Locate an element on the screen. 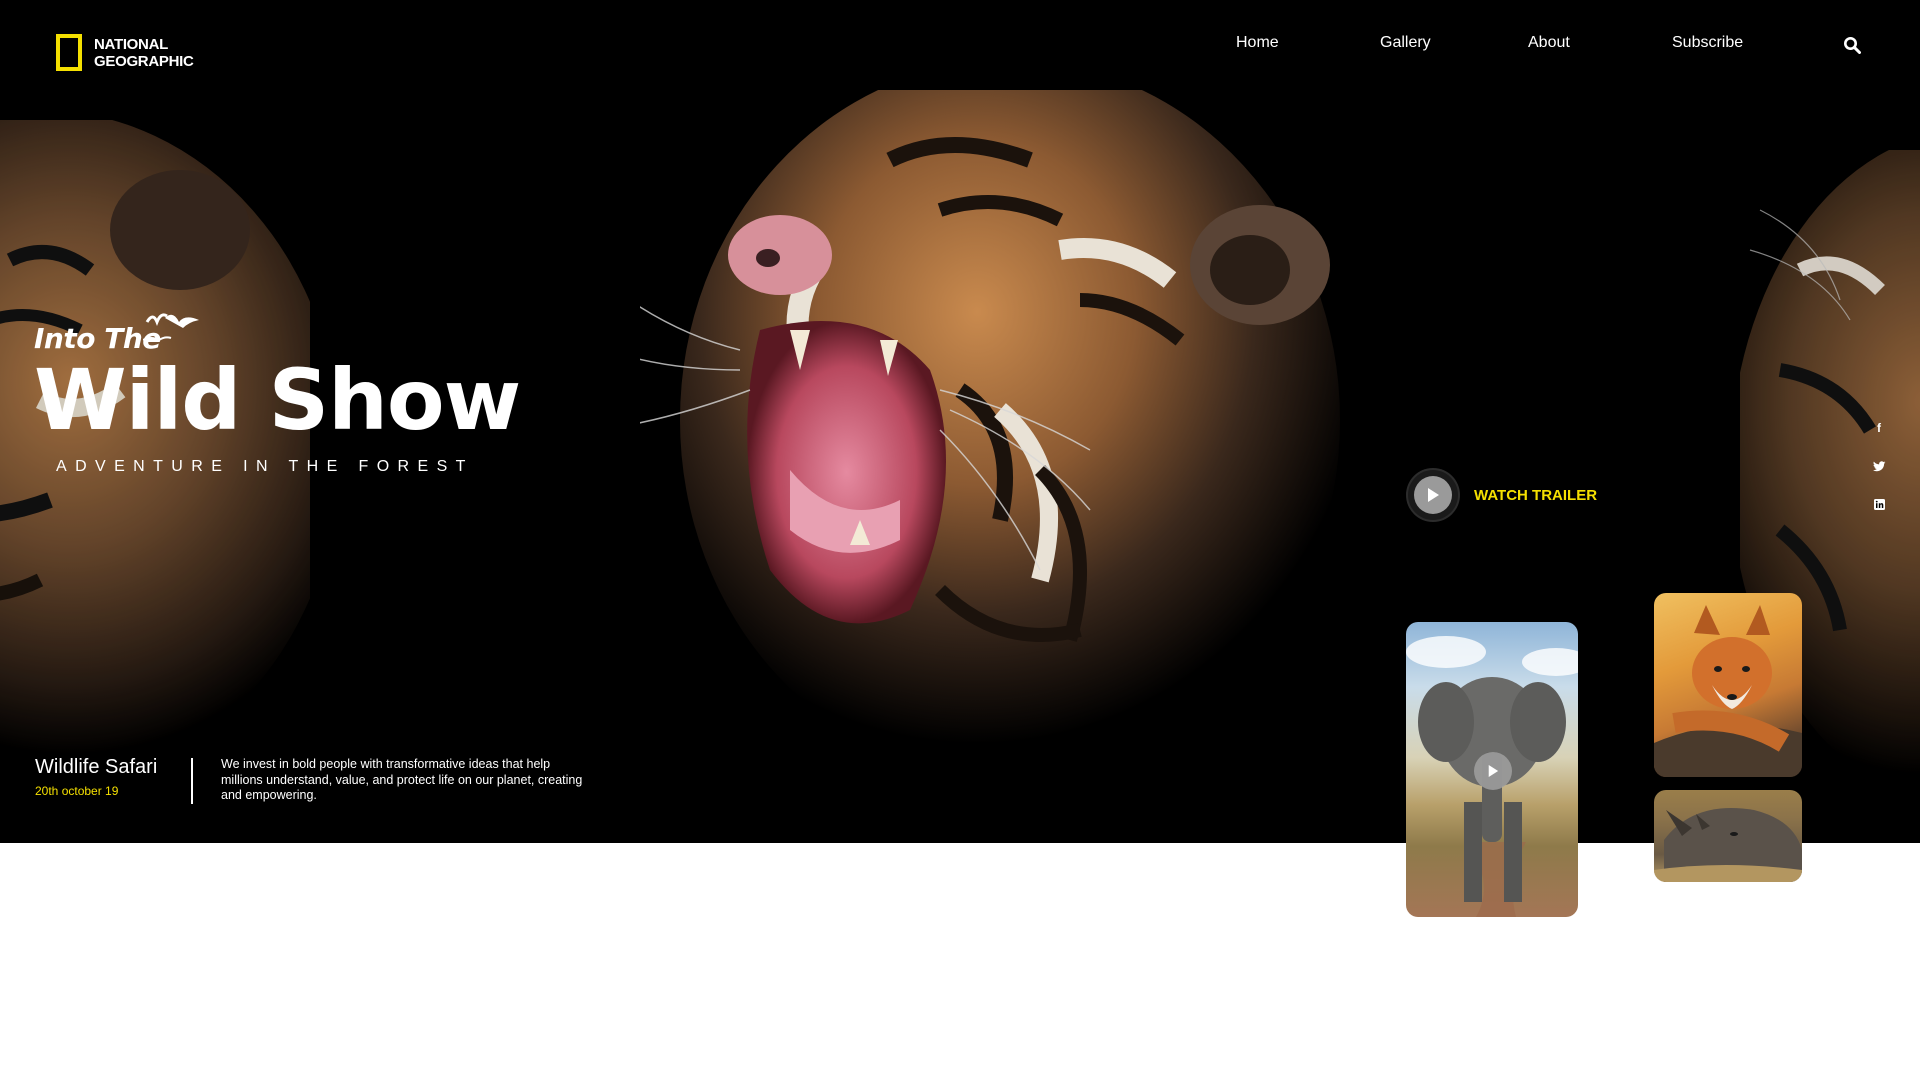 Image resolution: width=1920 pixels, height=1080 pixels. elephant-play-icon is located at coordinates (1493, 771).